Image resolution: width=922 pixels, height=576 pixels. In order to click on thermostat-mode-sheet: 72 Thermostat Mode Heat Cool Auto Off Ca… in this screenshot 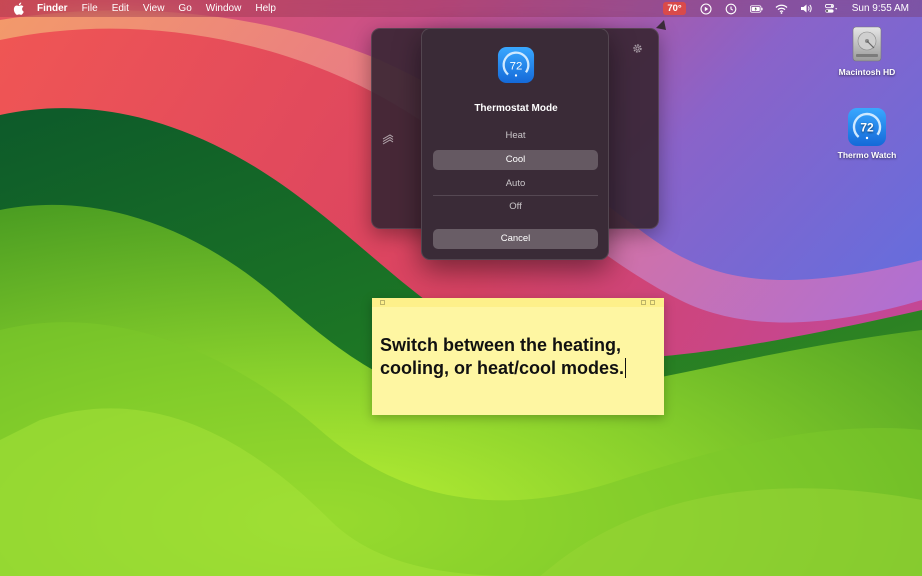, I will do `click(515, 144)`.